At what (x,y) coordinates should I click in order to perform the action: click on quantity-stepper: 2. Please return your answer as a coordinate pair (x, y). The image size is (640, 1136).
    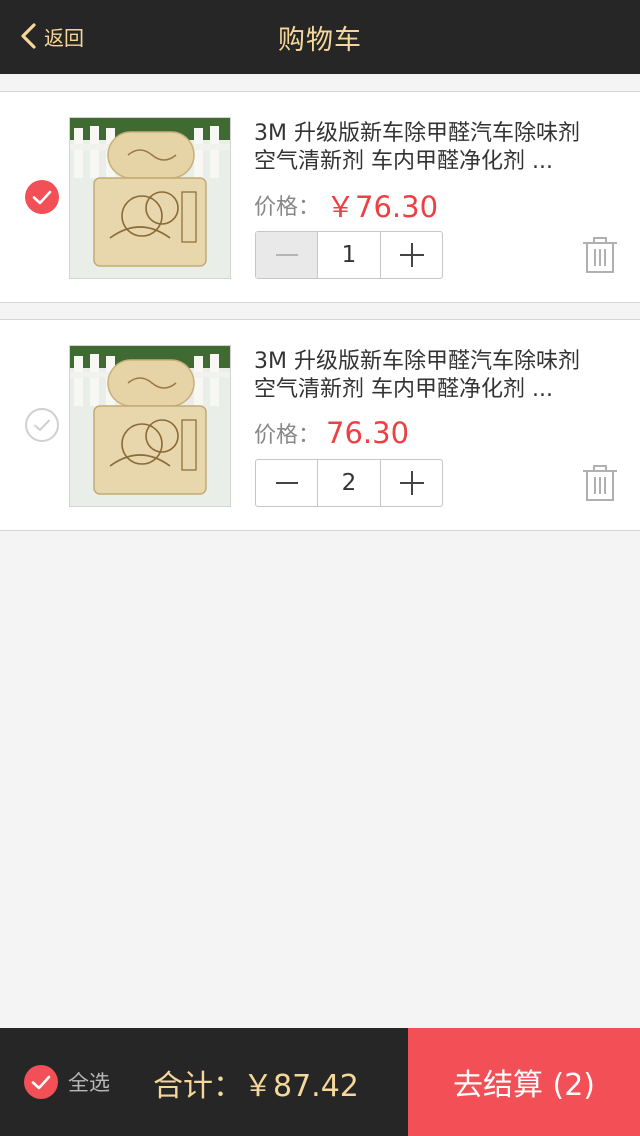
    Looking at the image, I should click on (349, 483).